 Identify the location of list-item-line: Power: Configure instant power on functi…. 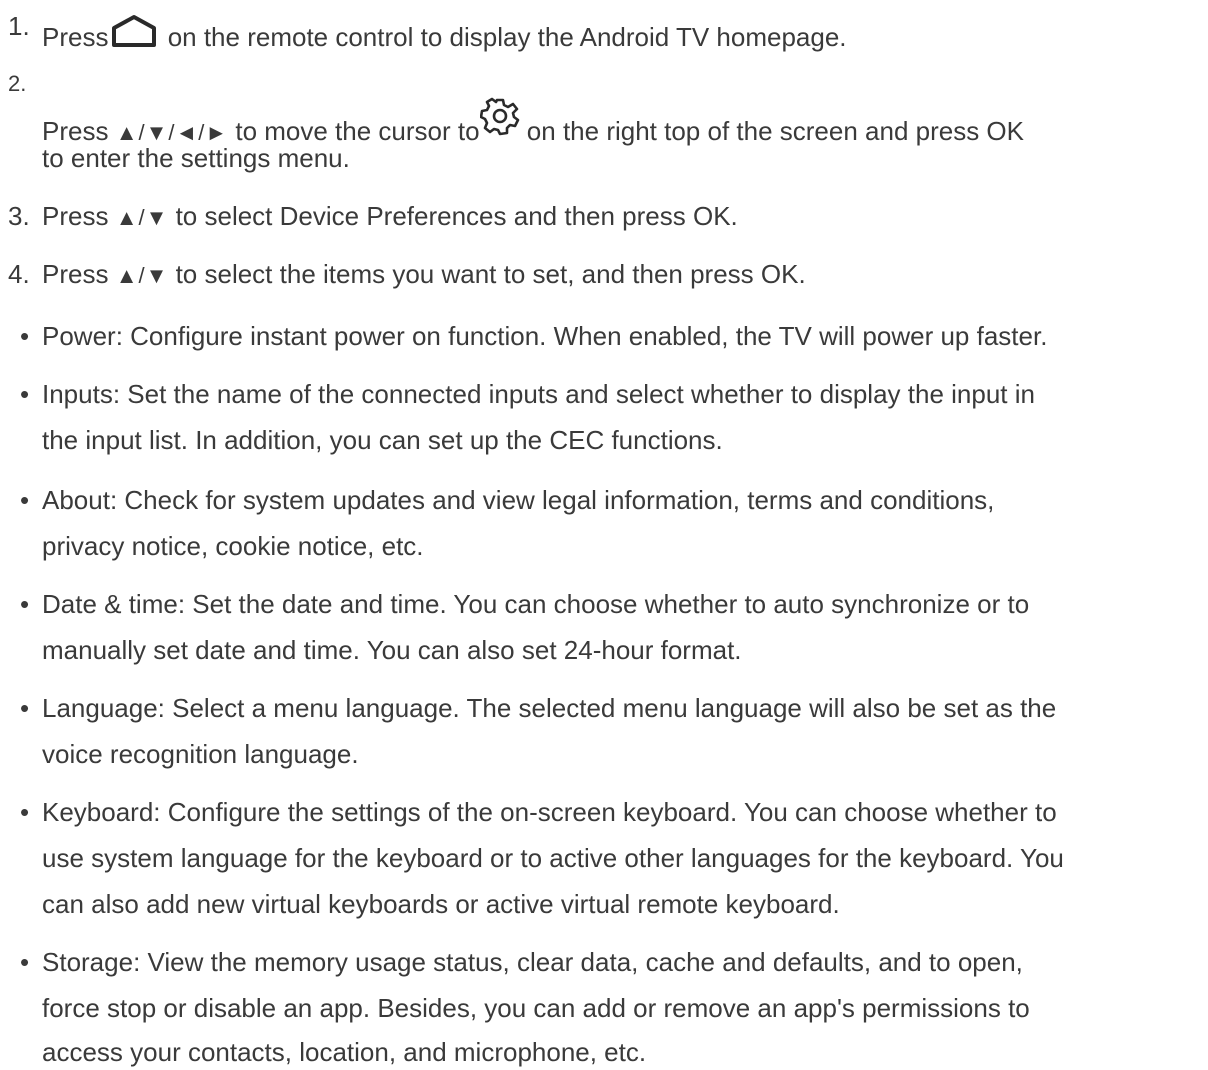
(545, 336).